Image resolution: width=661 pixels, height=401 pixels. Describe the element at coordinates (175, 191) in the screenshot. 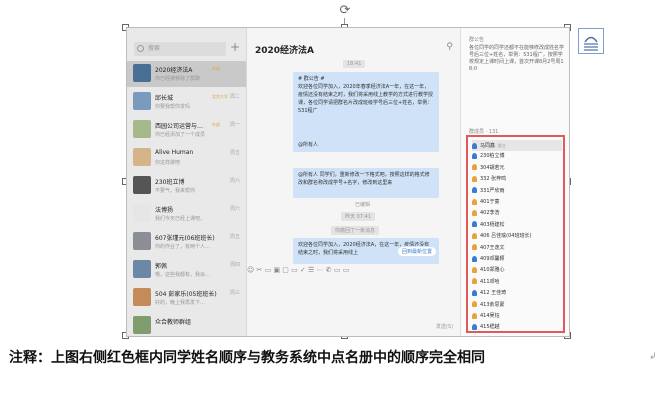

I see `chat-preview: 不要气，我来帮你` at that location.